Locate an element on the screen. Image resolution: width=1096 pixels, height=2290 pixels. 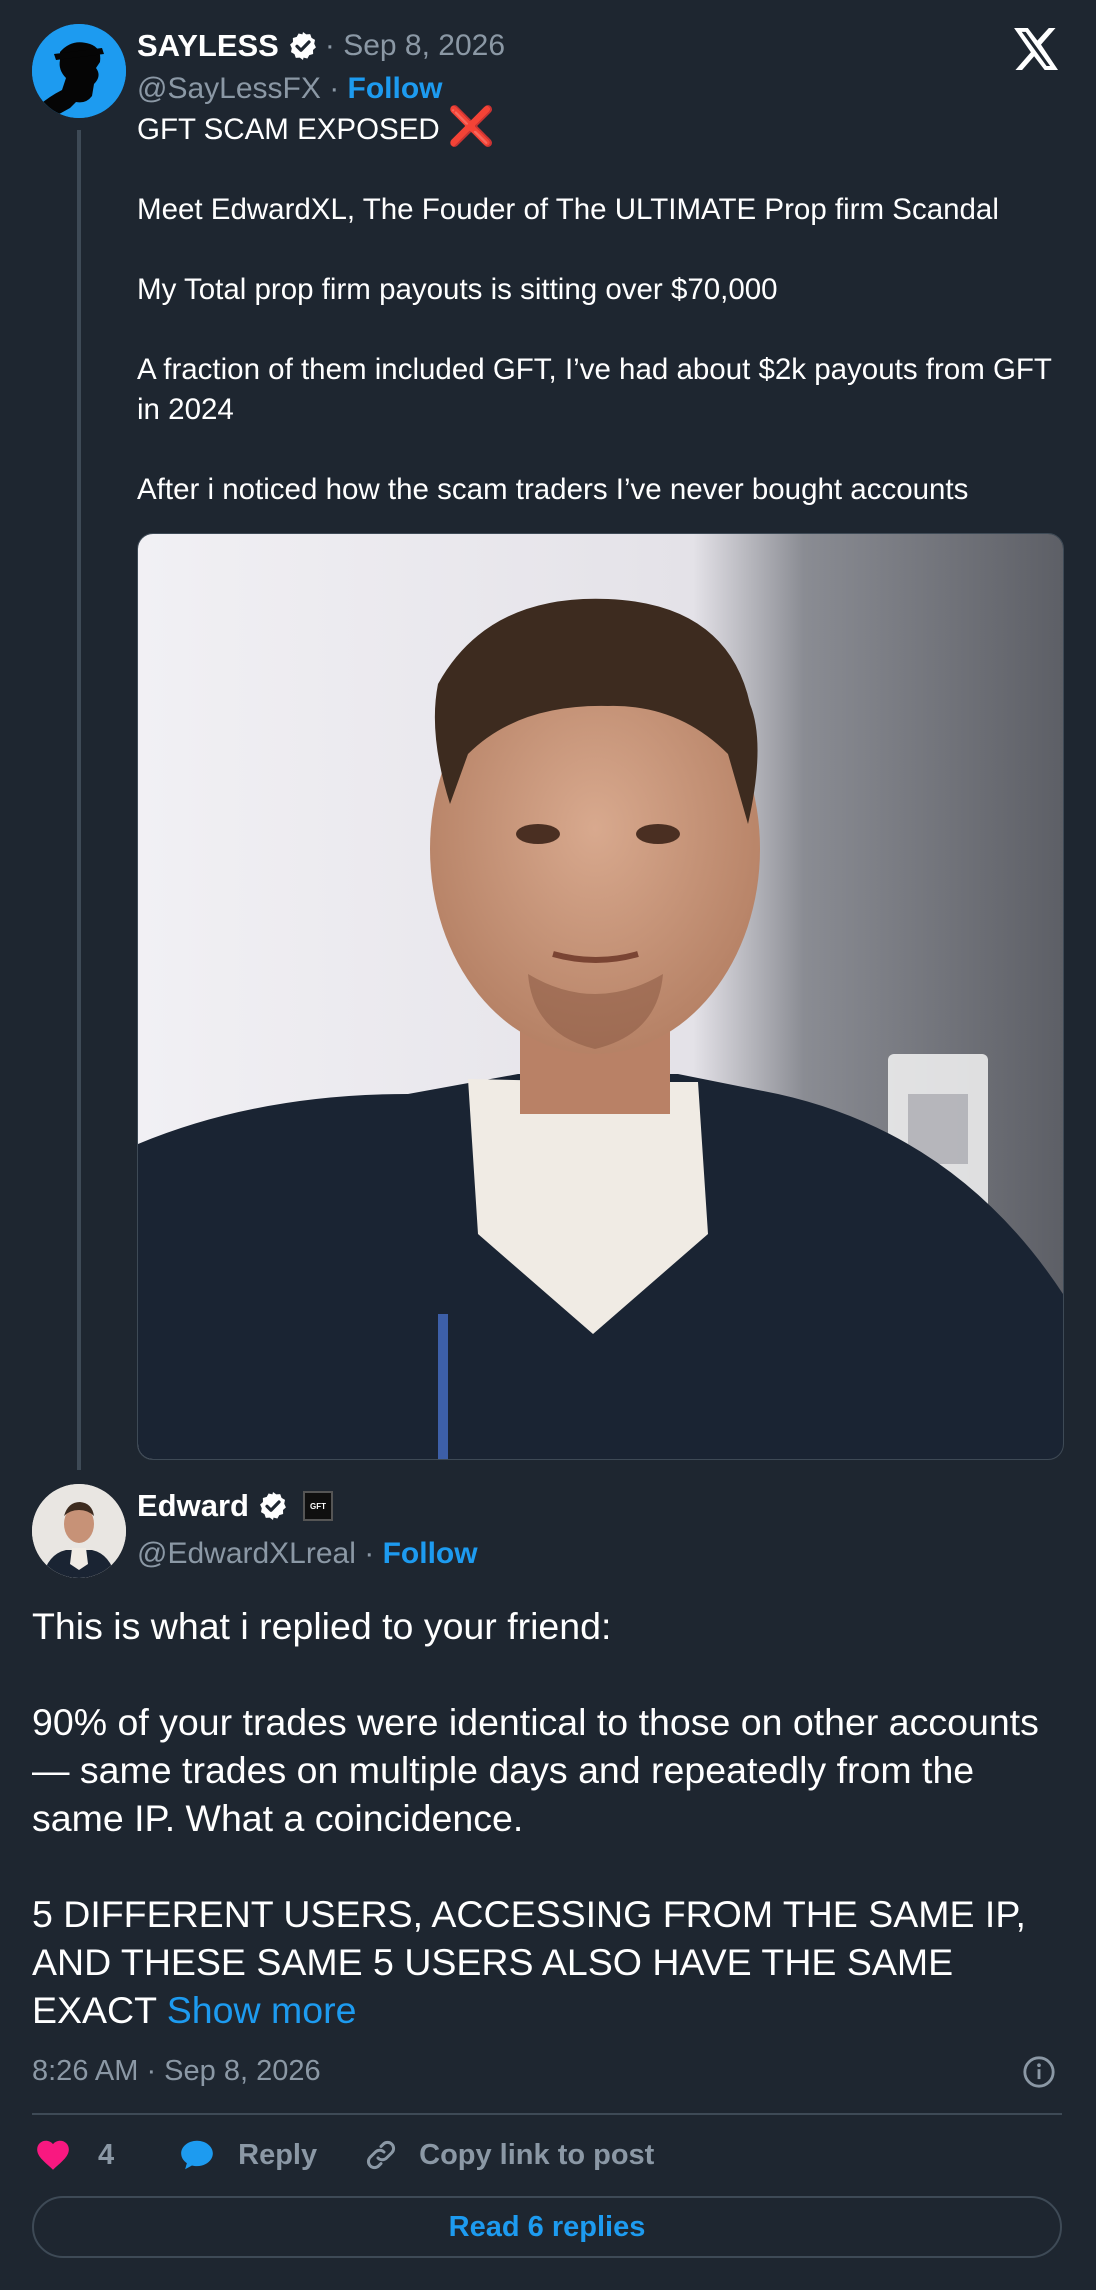
sayless-avatar is located at coordinates (79, 71).